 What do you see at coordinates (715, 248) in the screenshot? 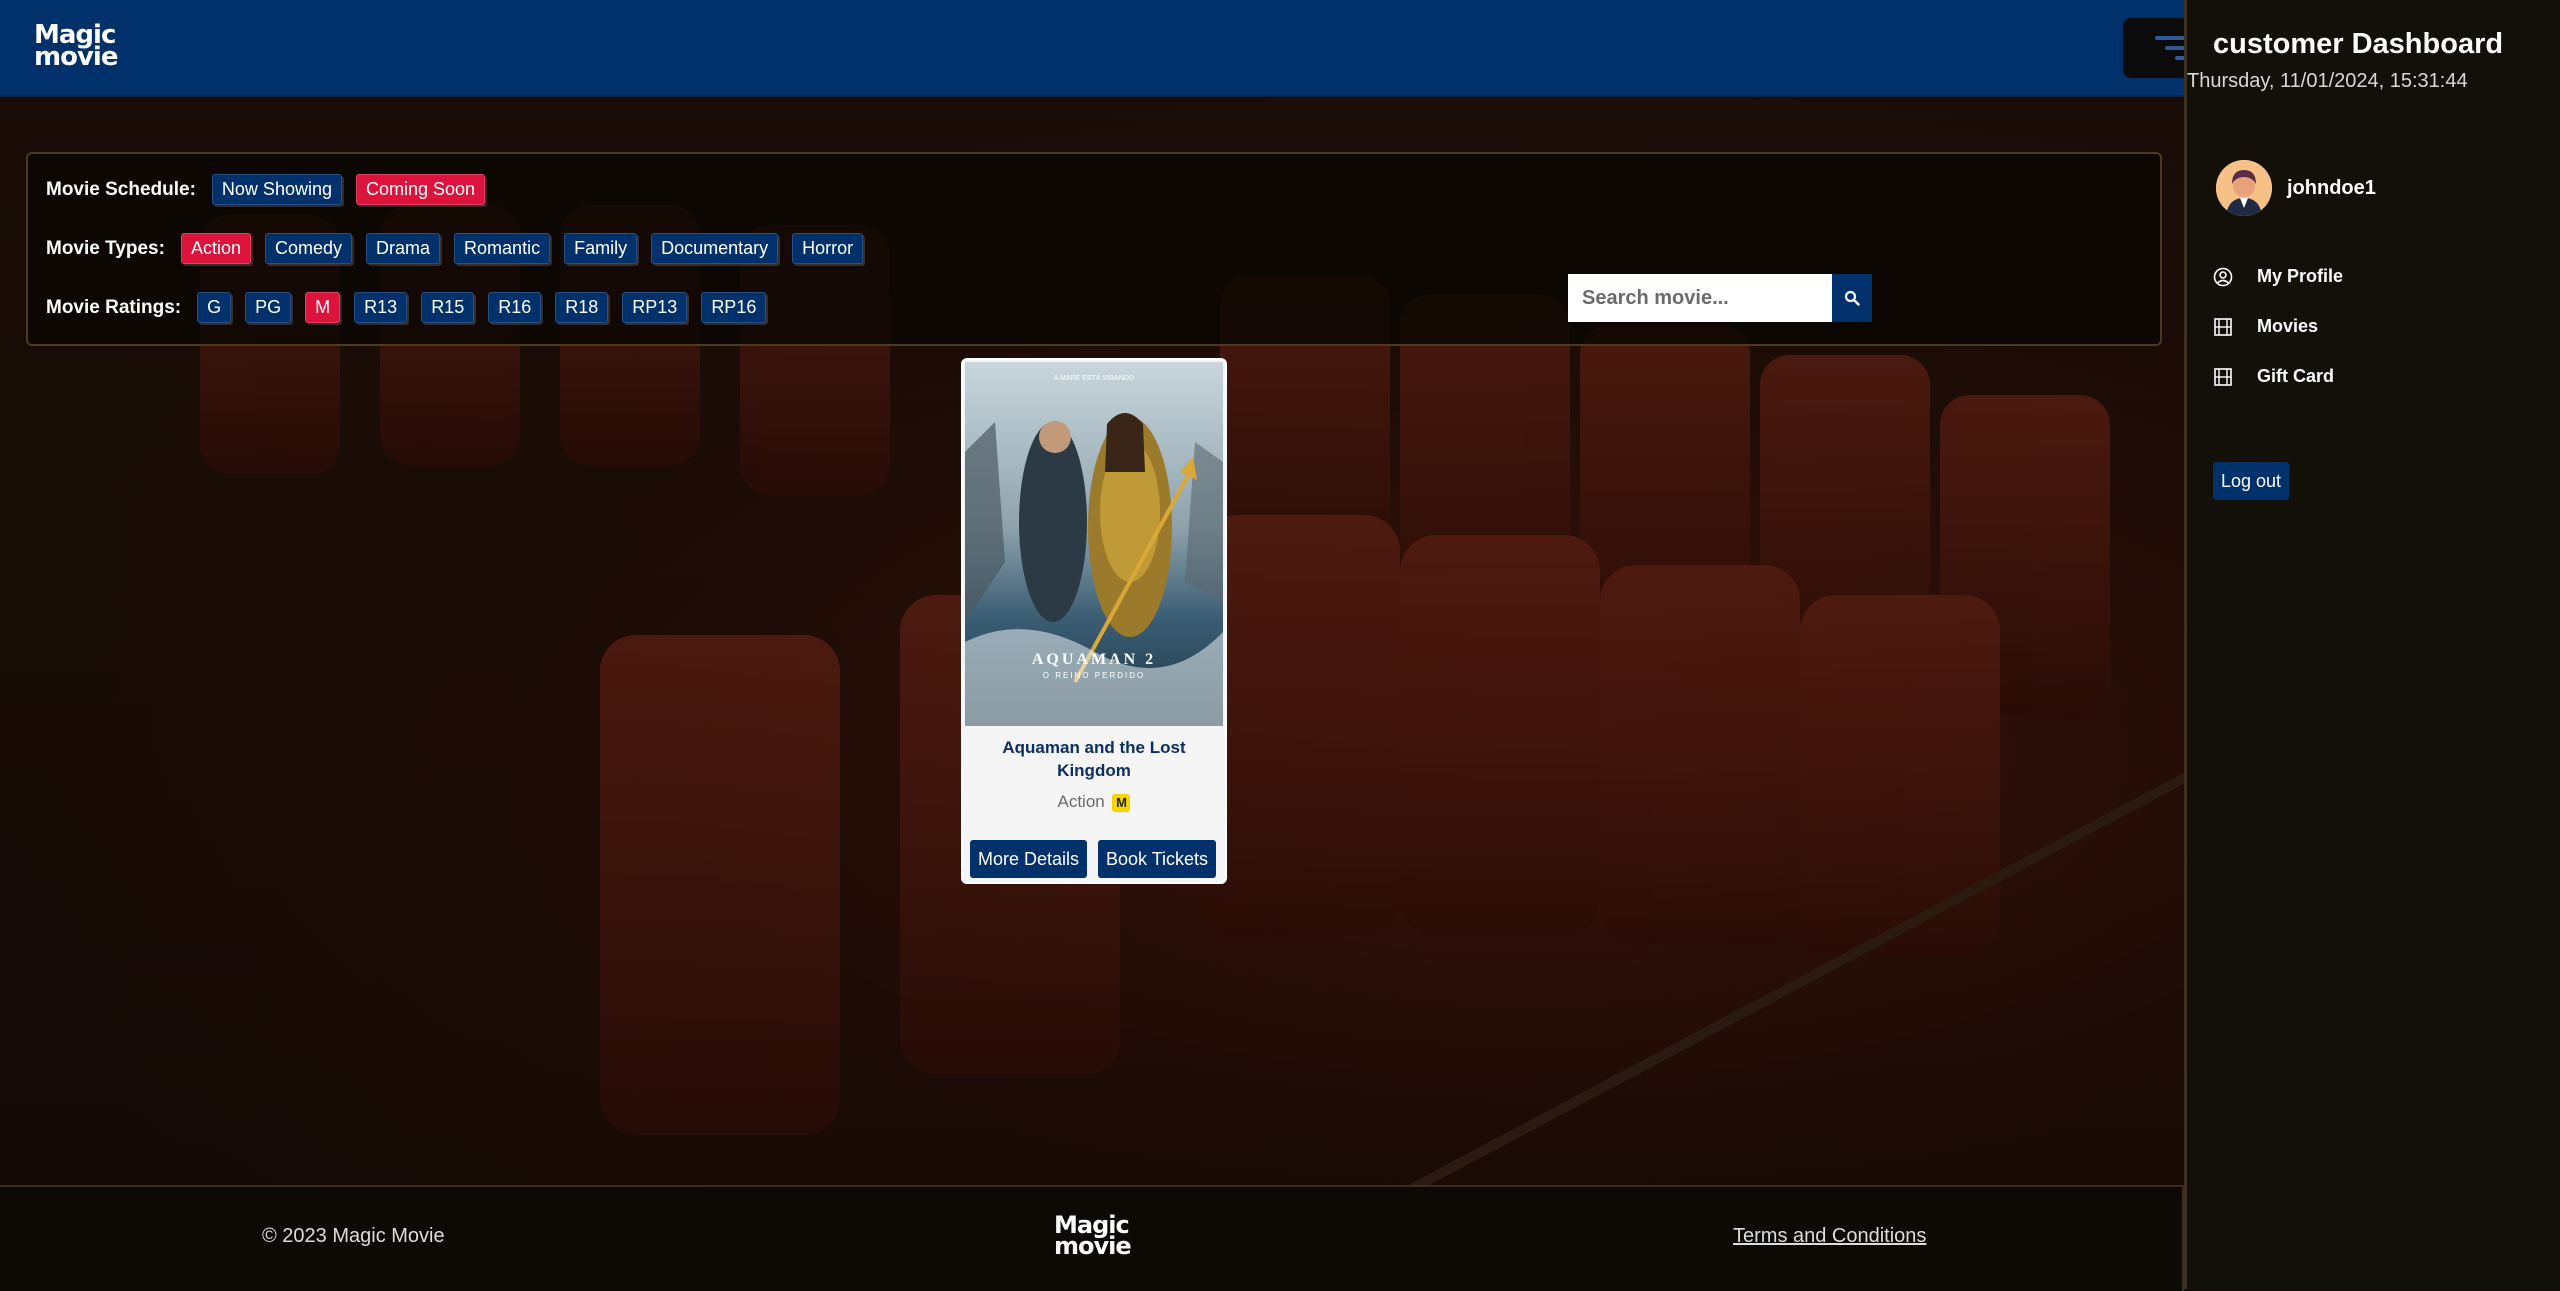
I see `chip-documentary: Documentary` at bounding box center [715, 248].